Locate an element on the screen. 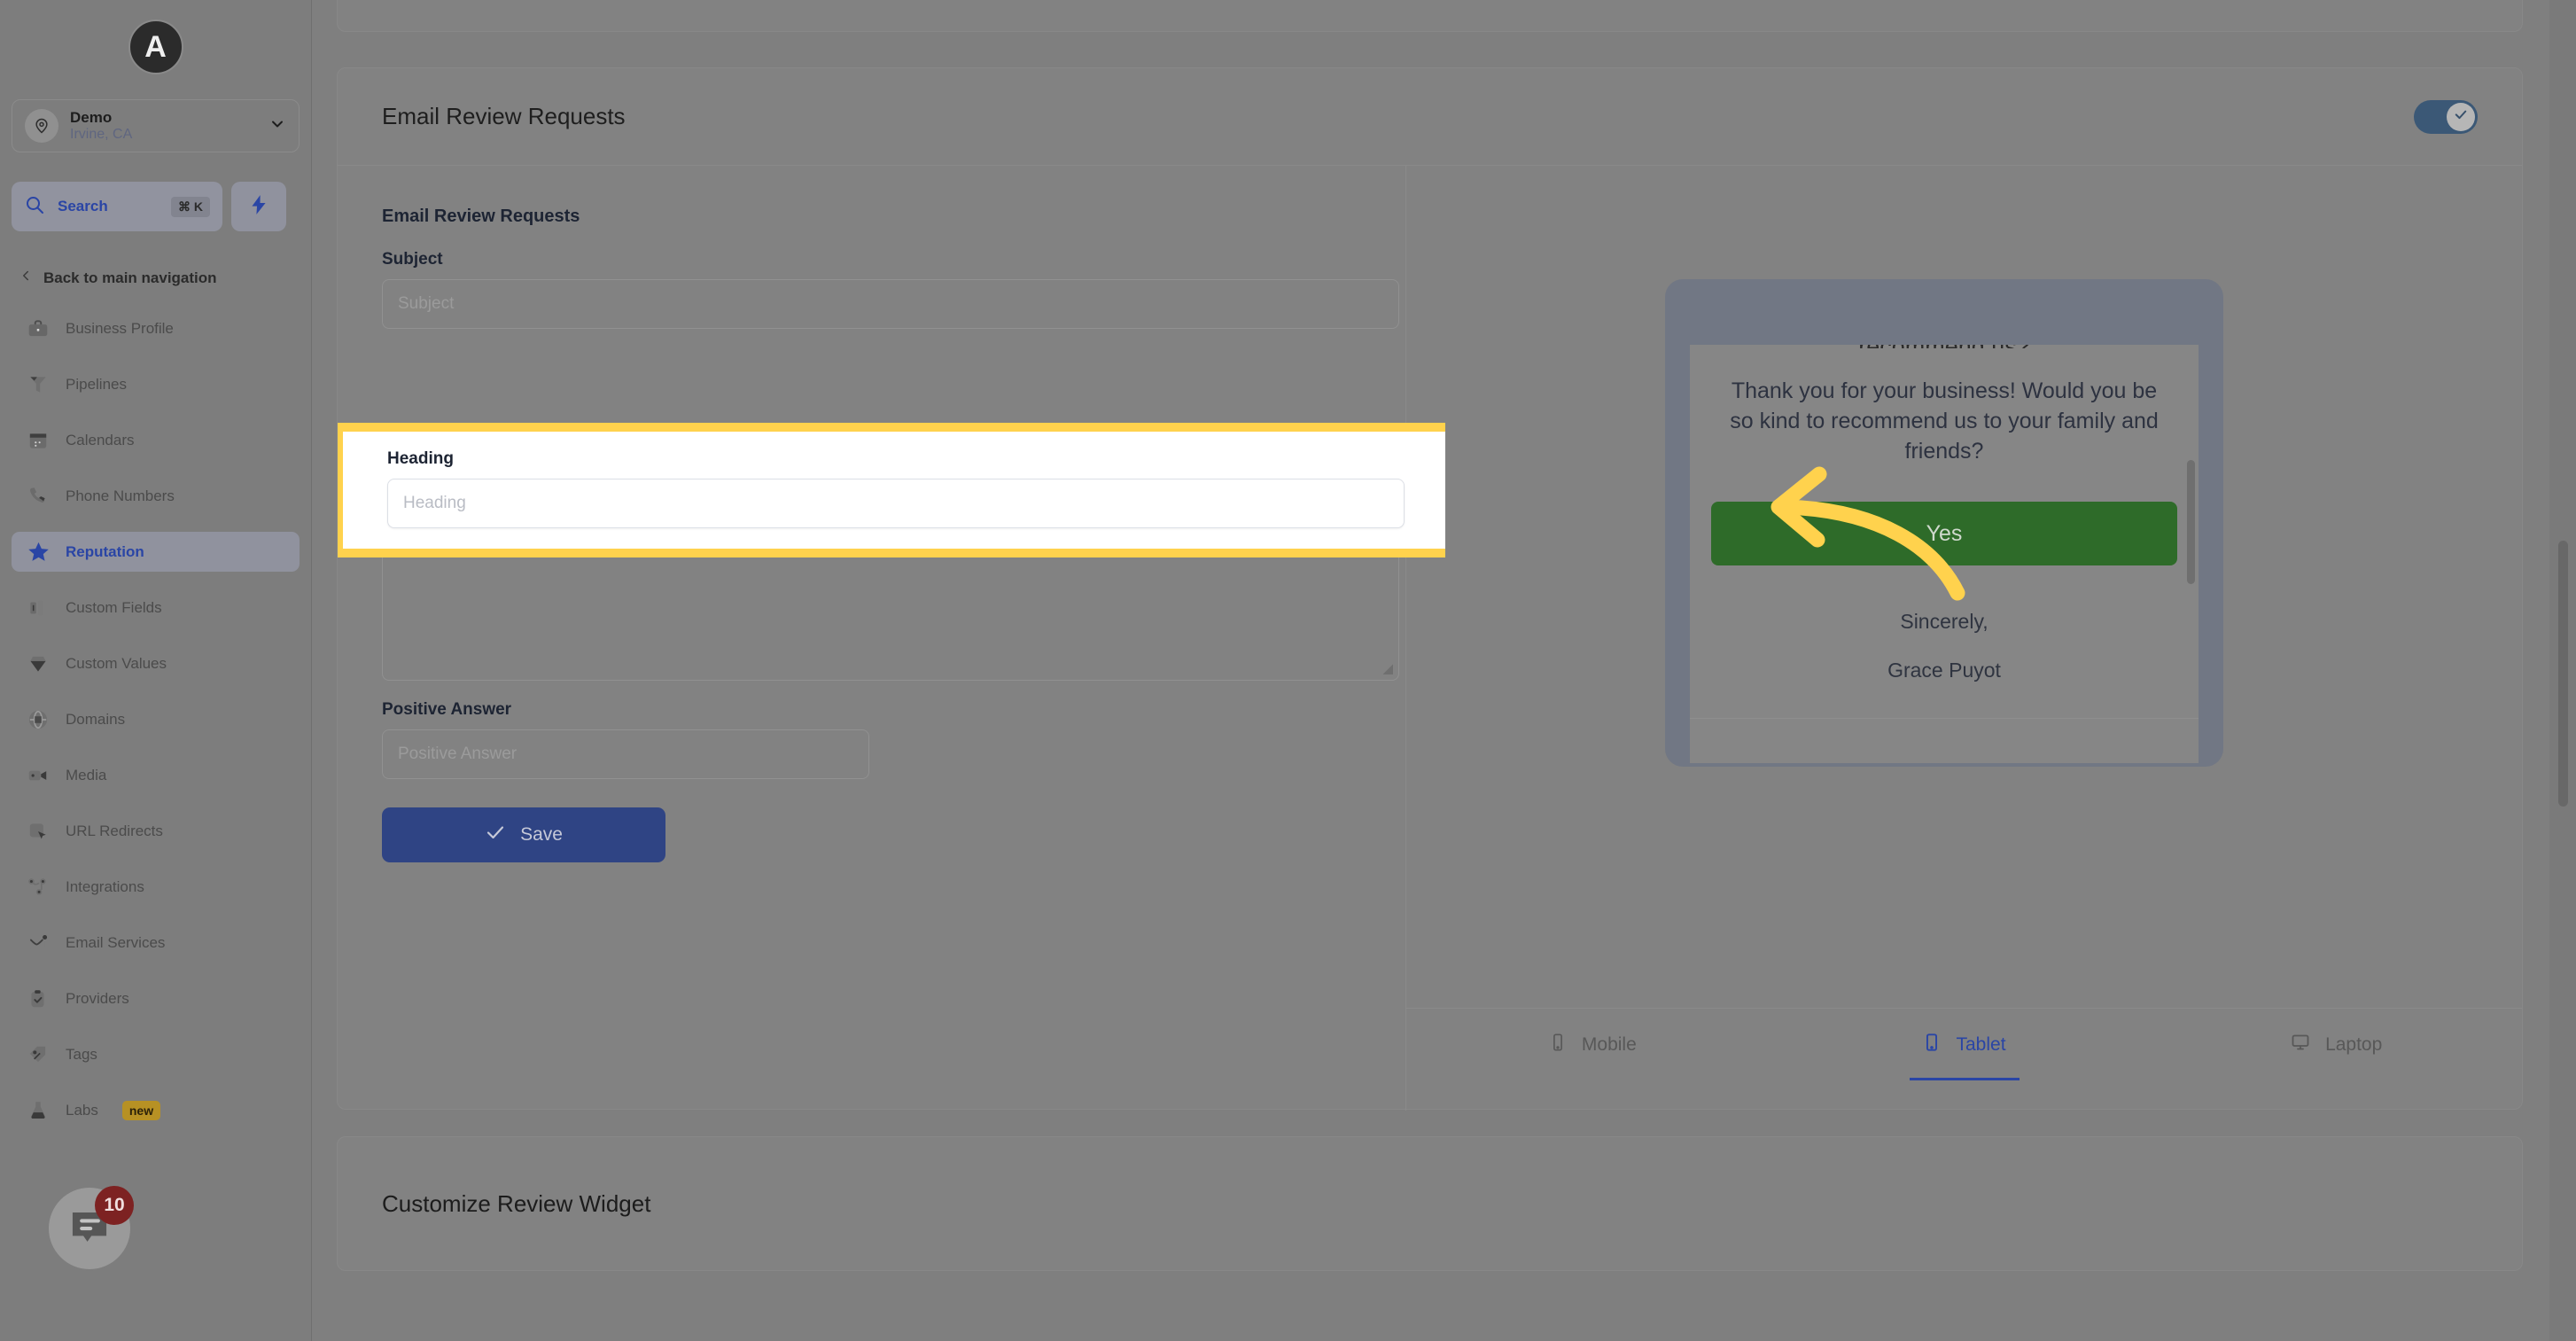 The width and height of the screenshot is (2576, 1341). sidebar-item-reputation: Reputation is located at coordinates (156, 552).